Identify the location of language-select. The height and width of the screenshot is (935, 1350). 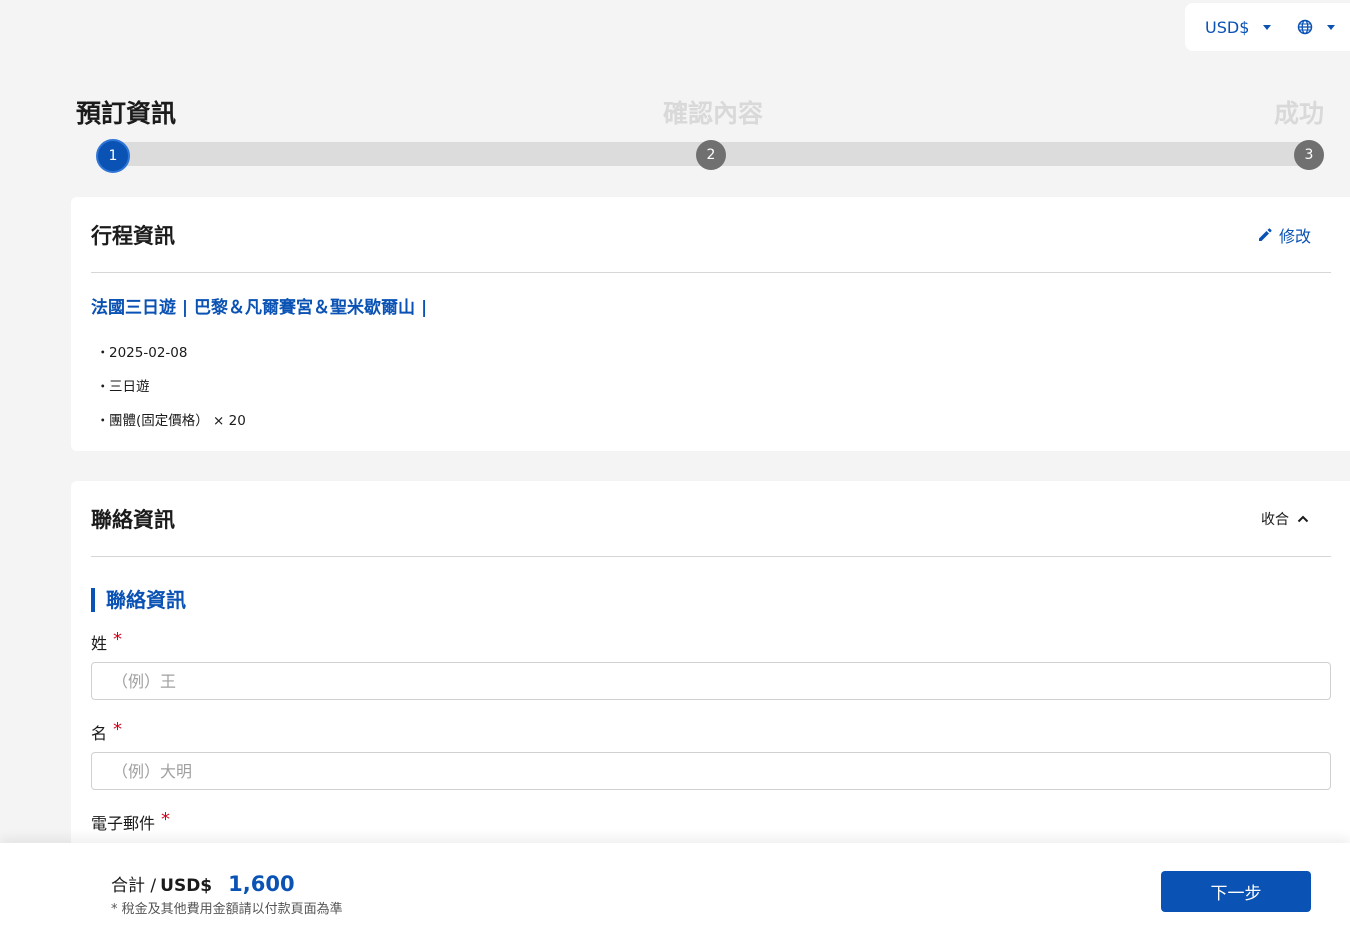
(1316, 27).